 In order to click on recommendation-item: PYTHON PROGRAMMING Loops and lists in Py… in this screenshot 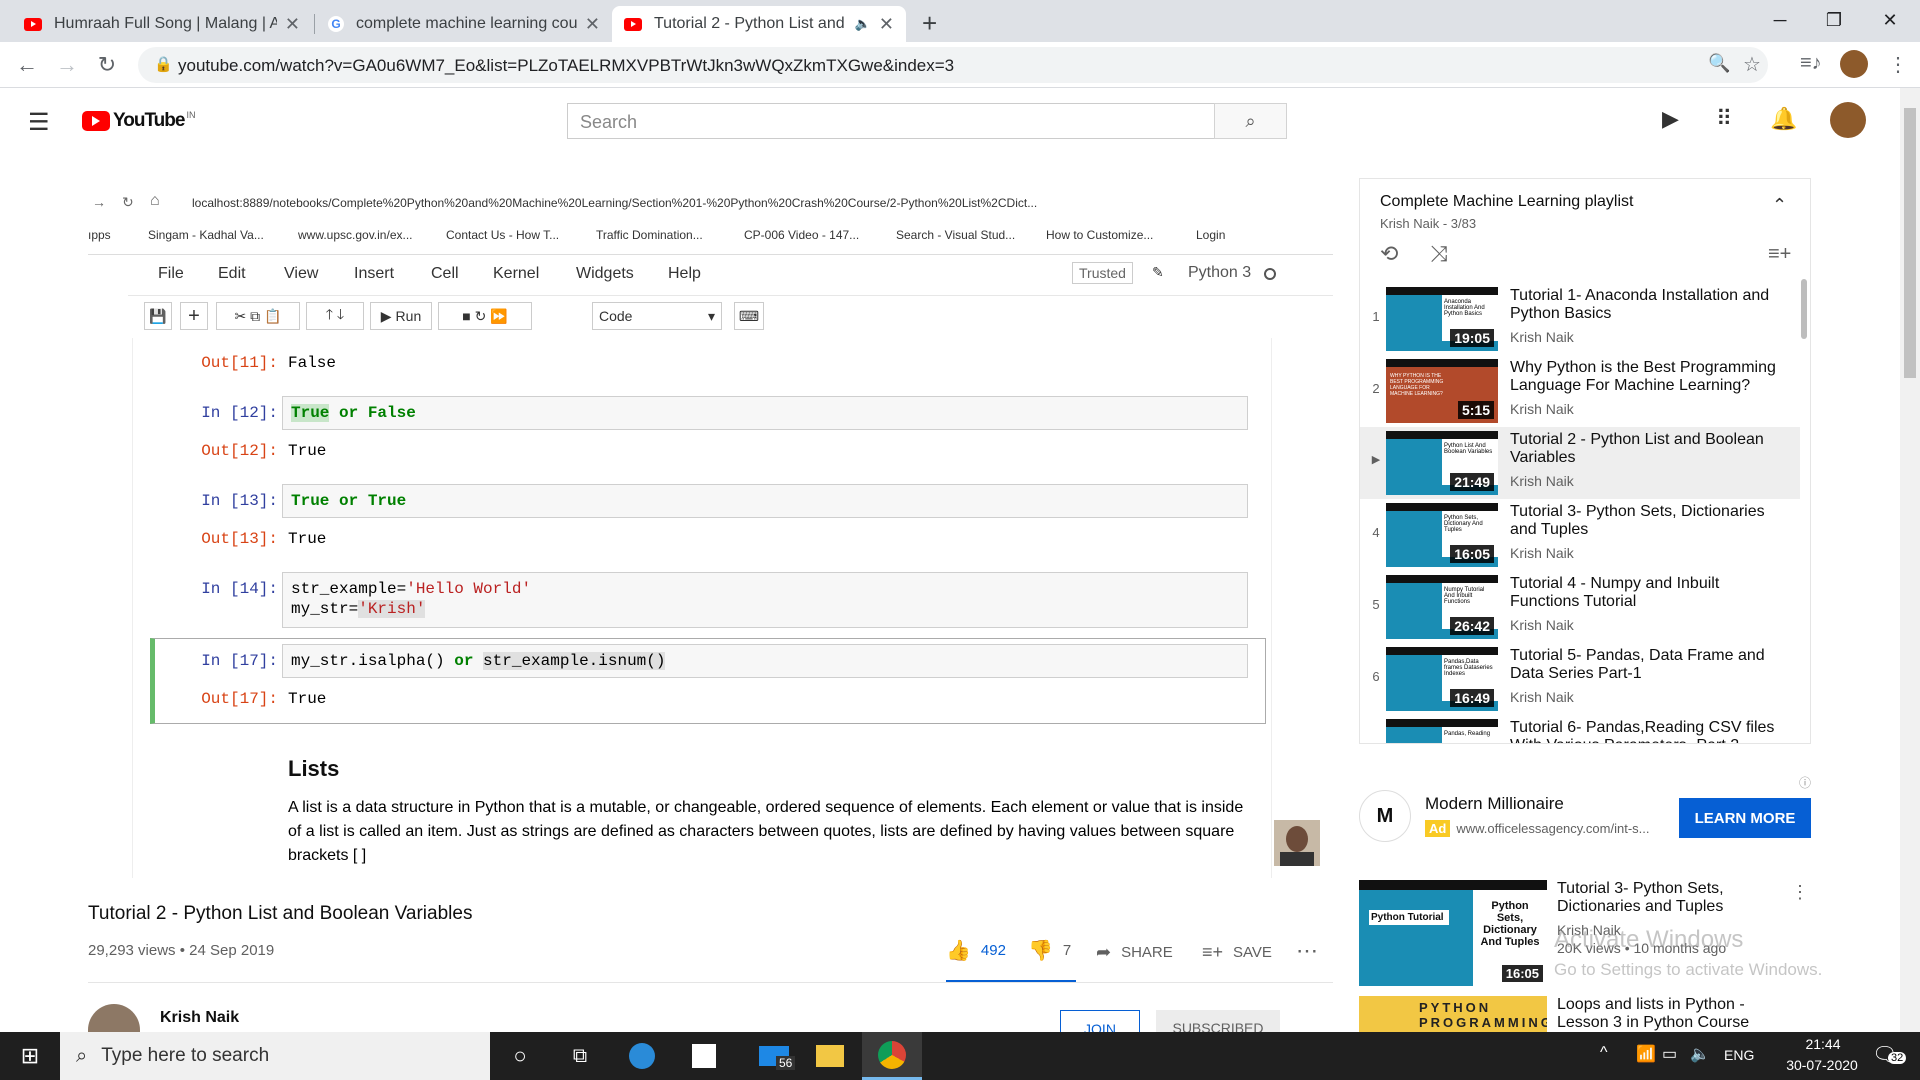, I will do `click(1579, 1014)`.